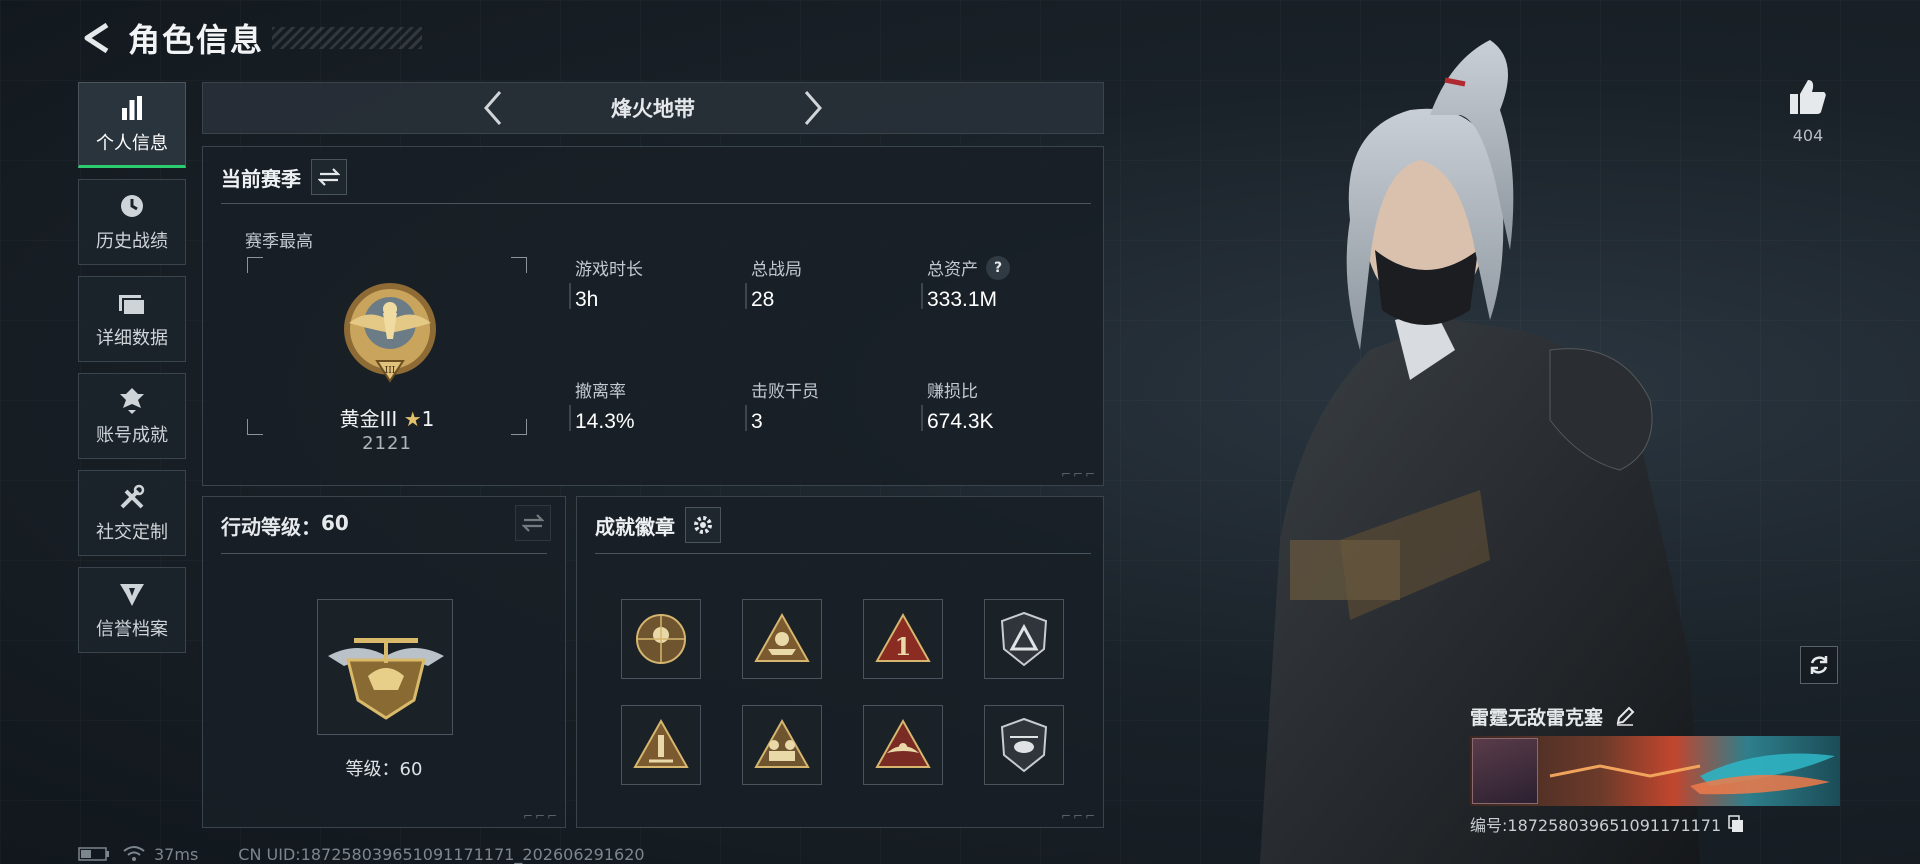 Image resolution: width=1920 pixels, height=864 pixels. I want to click on tools-icon, so click(132, 497).